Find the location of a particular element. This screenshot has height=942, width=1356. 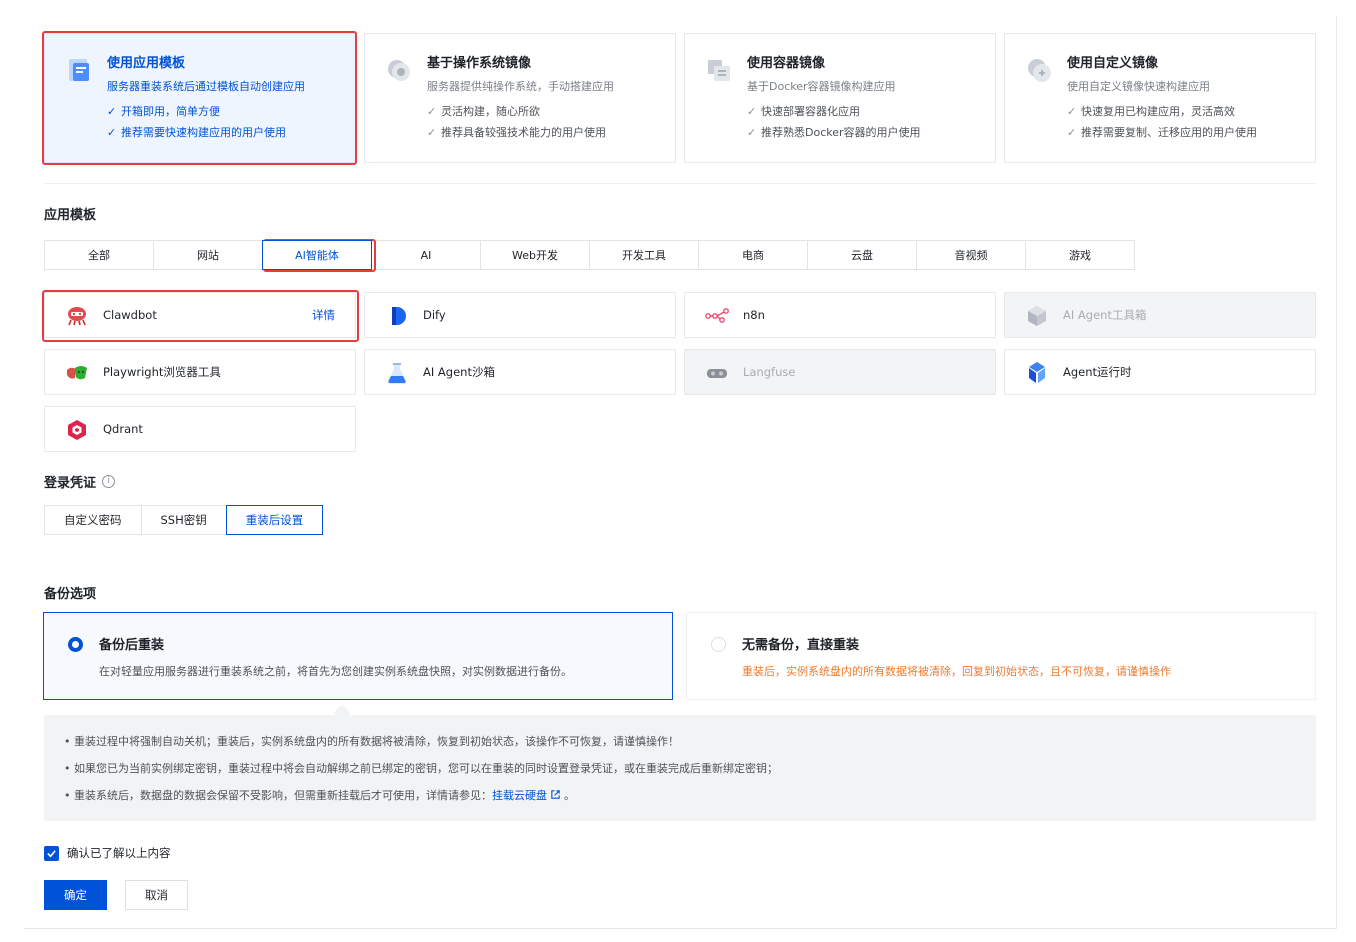

langfuse-icon is located at coordinates (717, 373).